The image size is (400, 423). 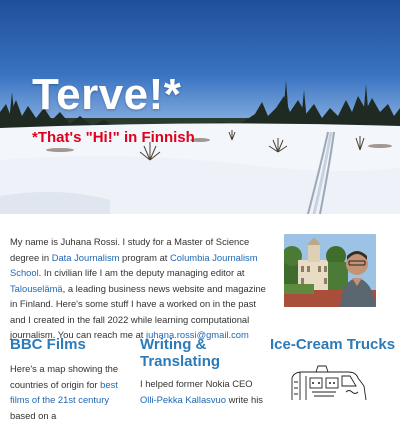 I want to click on page-subtitle: *That's "Hi!" in Finnish, so click(x=113, y=137).